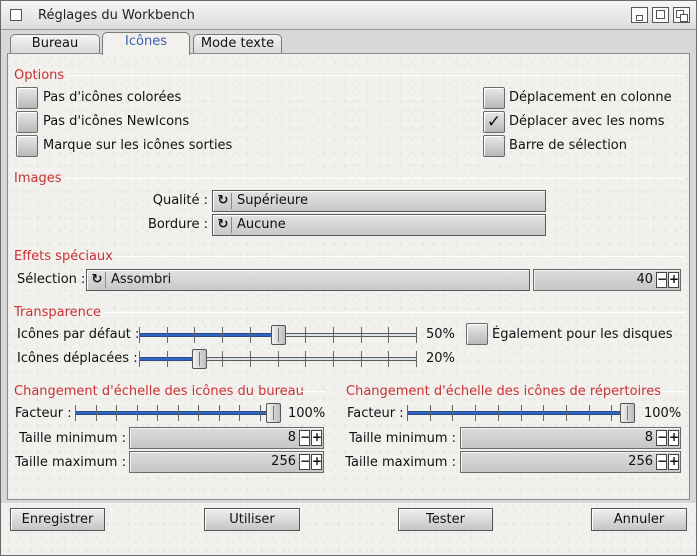 The image size is (697, 556). I want to click on iconify-gadget-icon, so click(639, 15).